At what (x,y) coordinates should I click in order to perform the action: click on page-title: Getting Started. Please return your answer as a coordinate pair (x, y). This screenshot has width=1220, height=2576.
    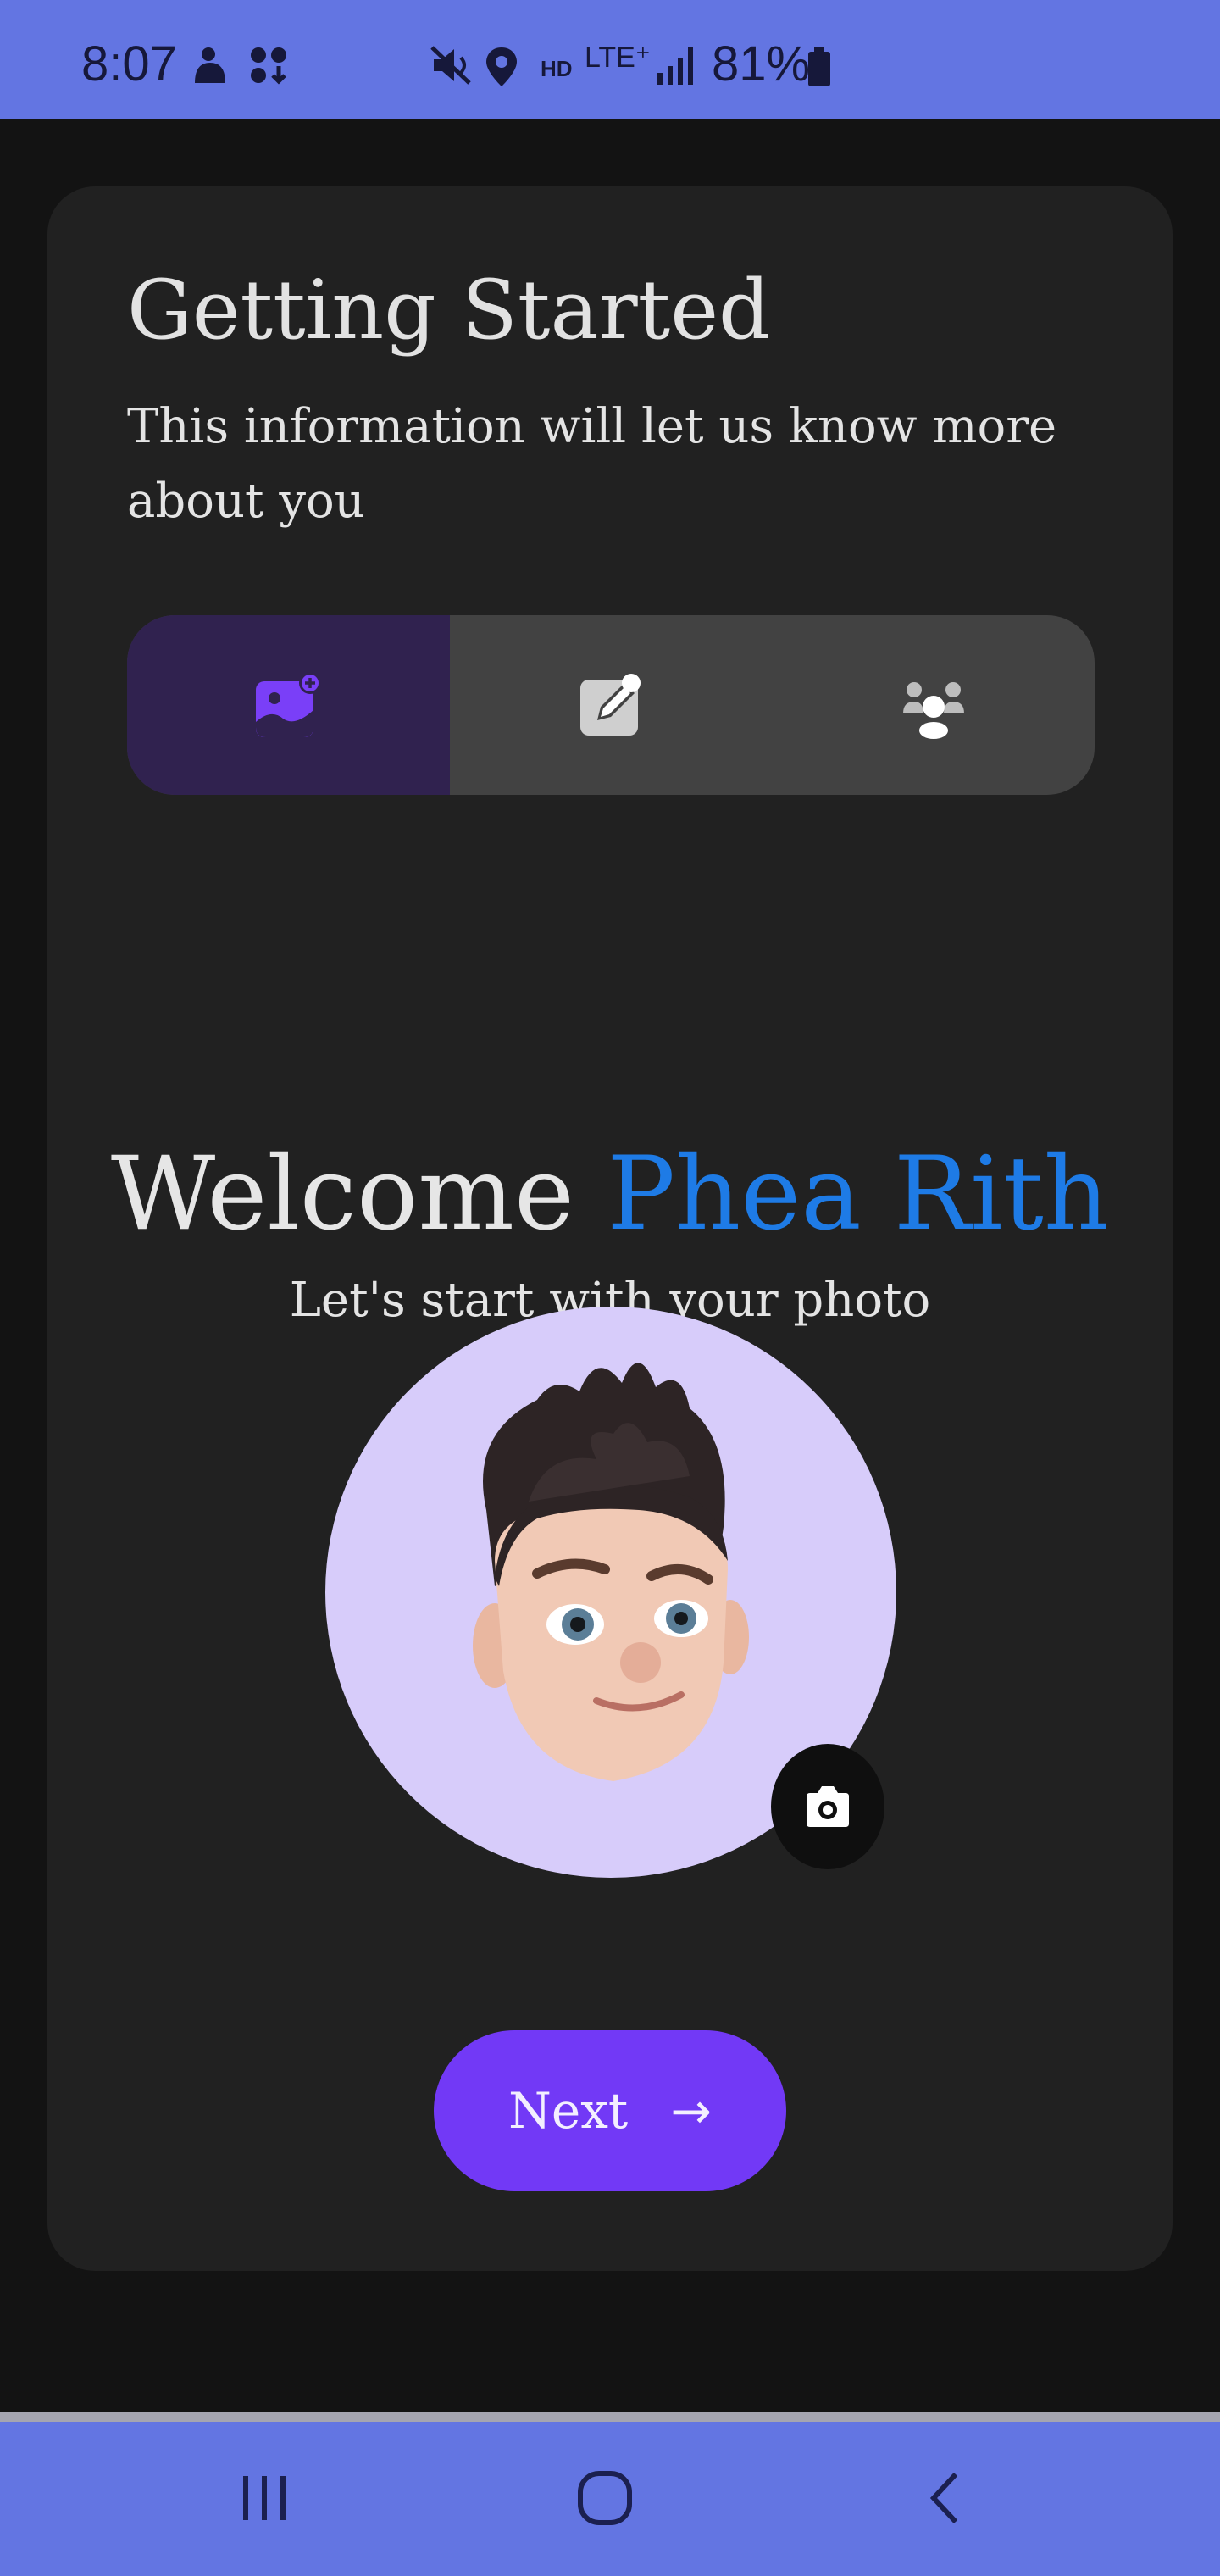
    Looking at the image, I should click on (449, 310).